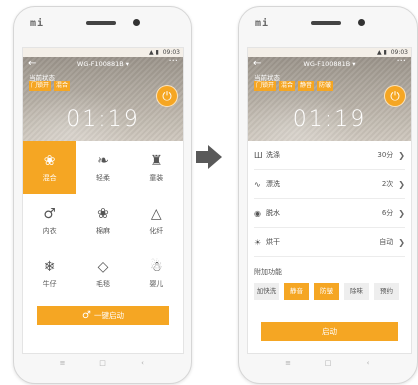 The height and width of the screenshot is (385, 418). What do you see at coordinates (156, 273) in the screenshot?
I see `mode-tile-baby: ☃ 婴儿` at bounding box center [156, 273].